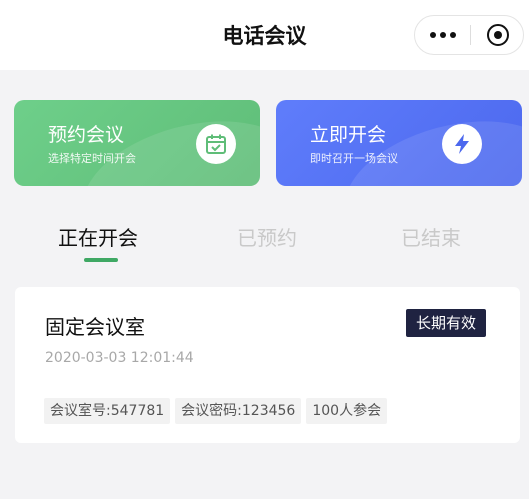 The image size is (529, 499). Describe the element at coordinates (442, 35) in the screenshot. I see `more-dots-icon` at that location.